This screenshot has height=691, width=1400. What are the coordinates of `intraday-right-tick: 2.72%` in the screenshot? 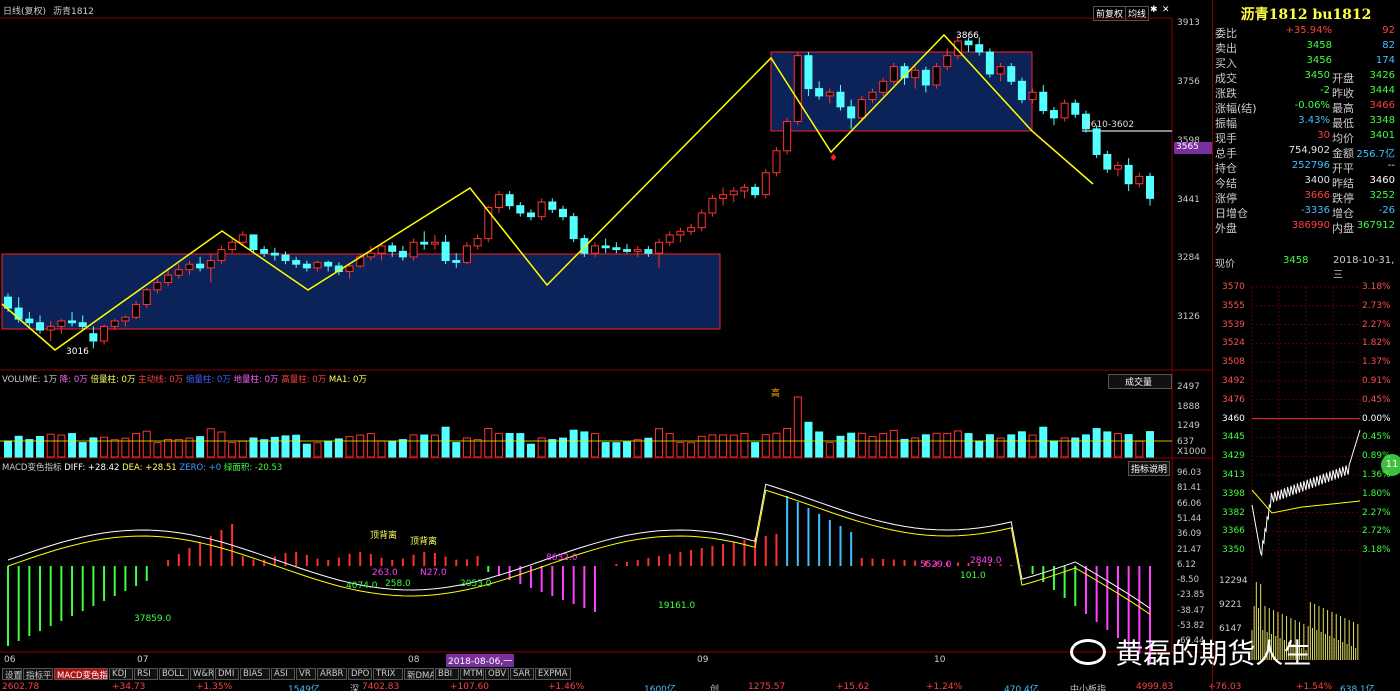 It's located at (1376, 531).